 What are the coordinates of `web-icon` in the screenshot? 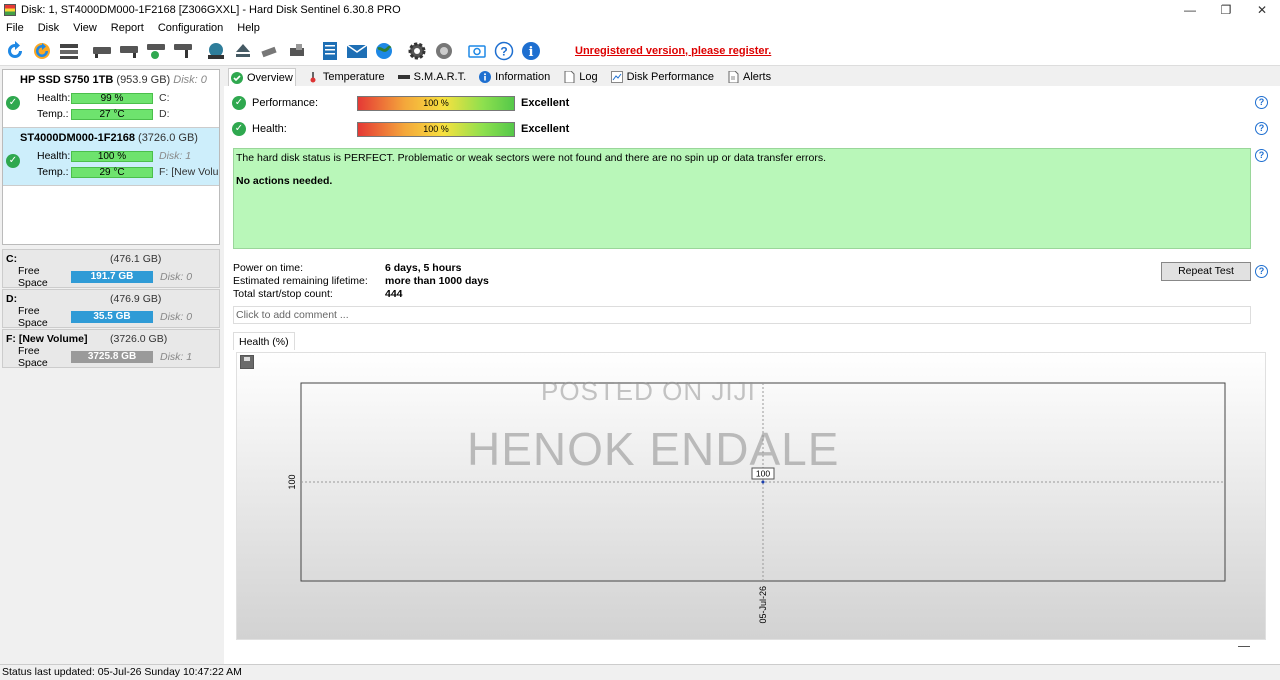 It's located at (384, 51).